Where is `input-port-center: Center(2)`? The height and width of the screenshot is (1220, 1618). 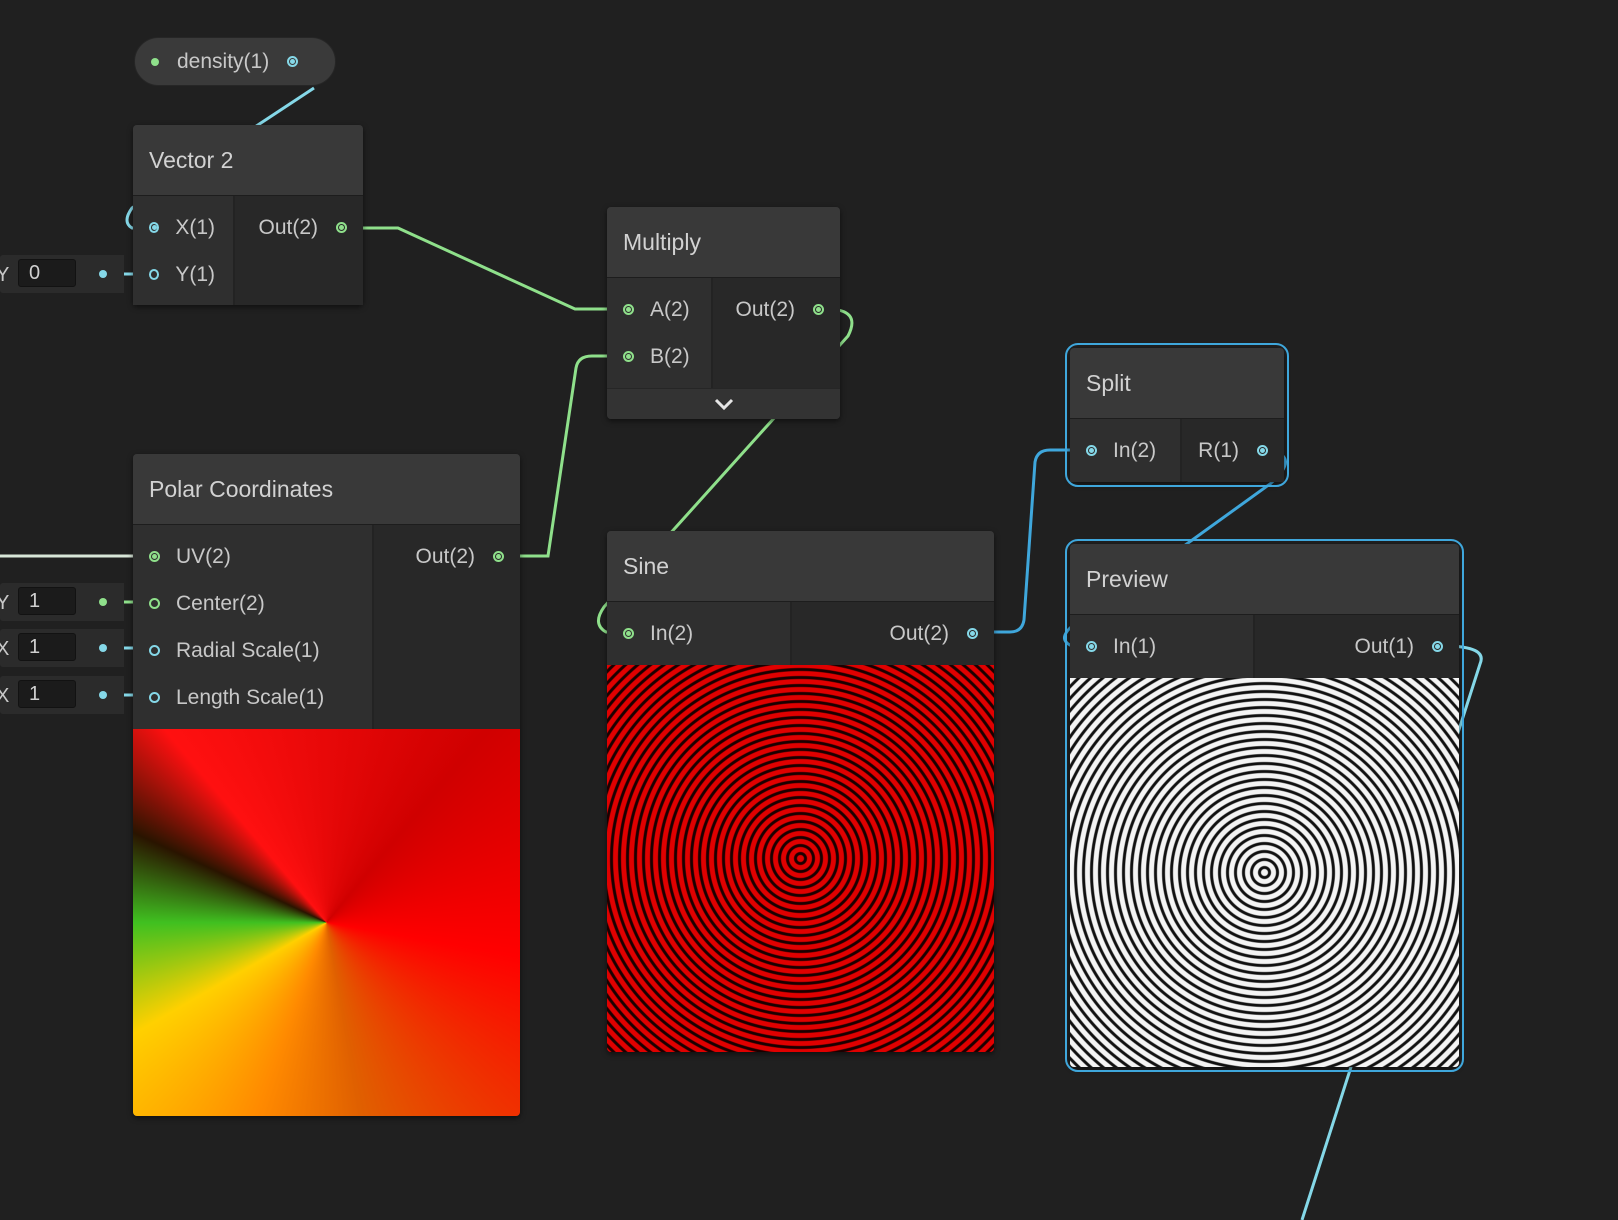
input-port-center: Center(2) is located at coordinates (252, 603).